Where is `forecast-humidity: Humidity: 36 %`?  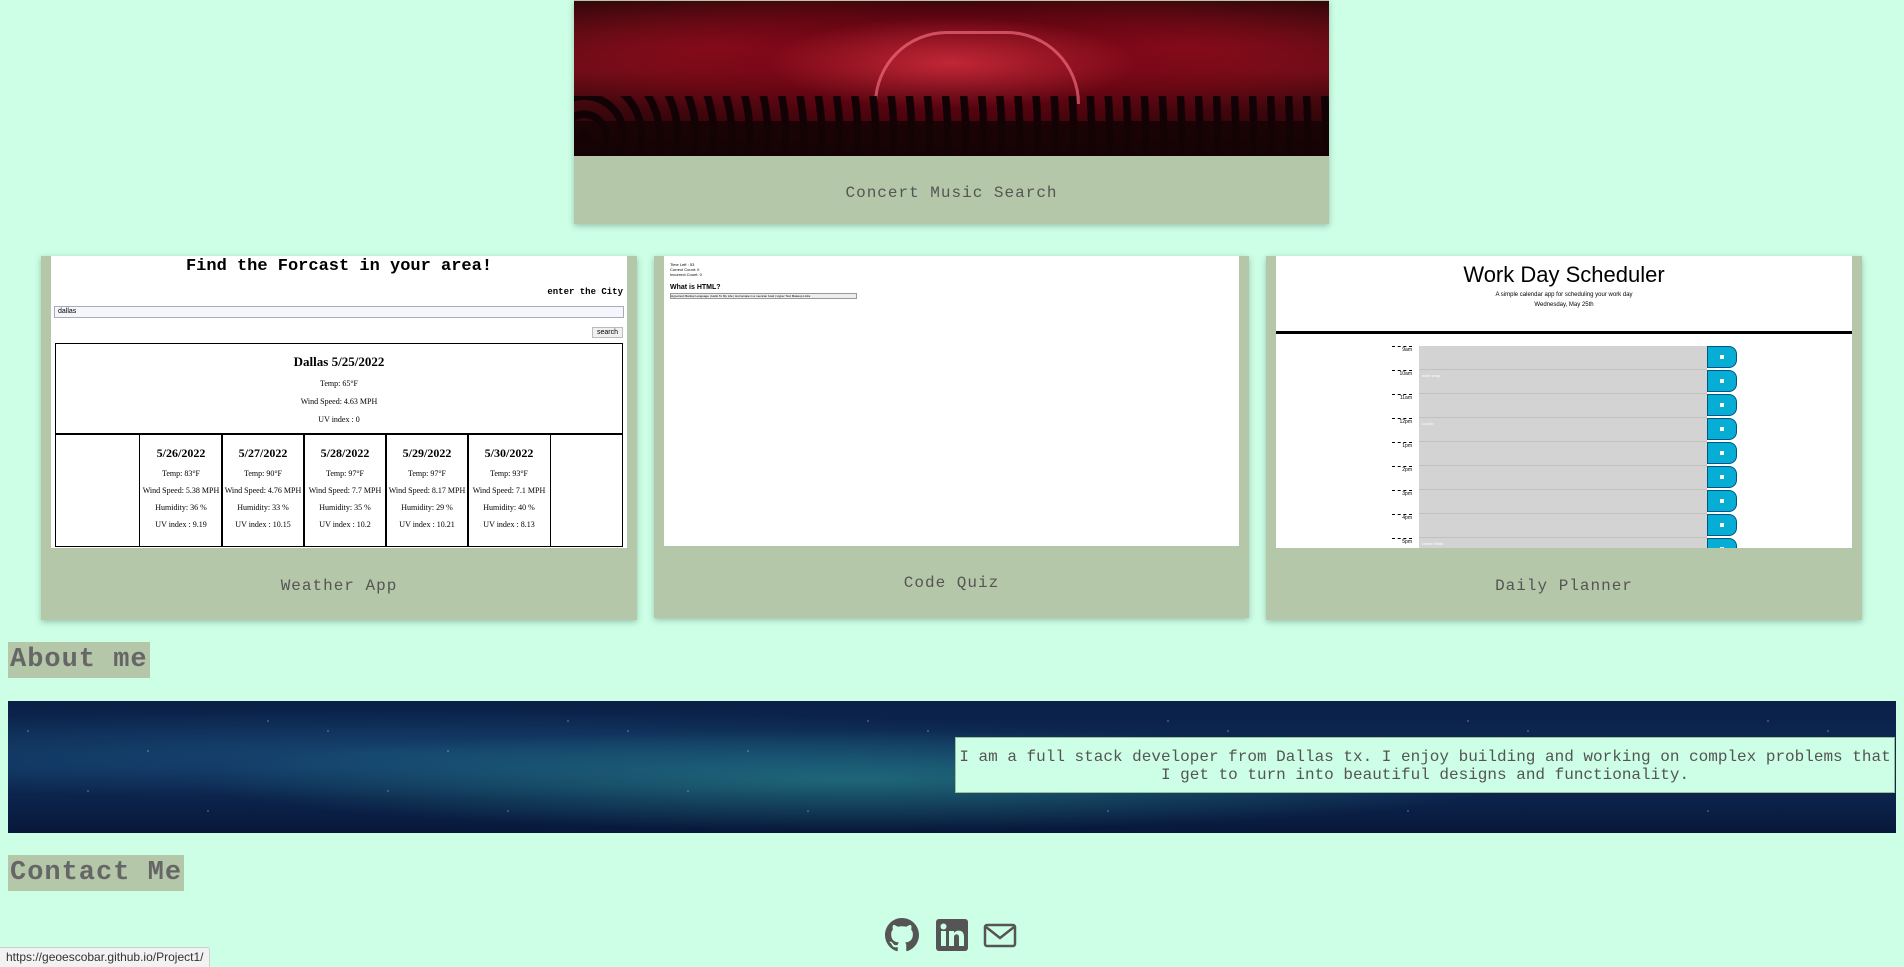 forecast-humidity: Humidity: 36 % is located at coordinates (181, 507).